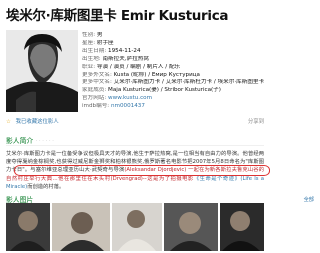 The height and width of the screenshot is (253, 320). Describe the element at coordinates (97, 82) in the screenshot. I see `info-key: 更多中文名:` at that location.